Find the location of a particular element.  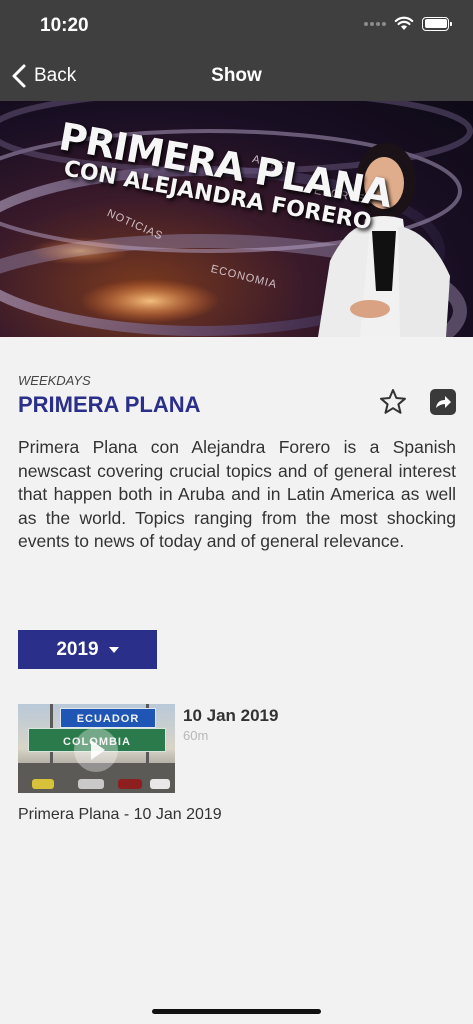

play-icon is located at coordinates (96, 750).